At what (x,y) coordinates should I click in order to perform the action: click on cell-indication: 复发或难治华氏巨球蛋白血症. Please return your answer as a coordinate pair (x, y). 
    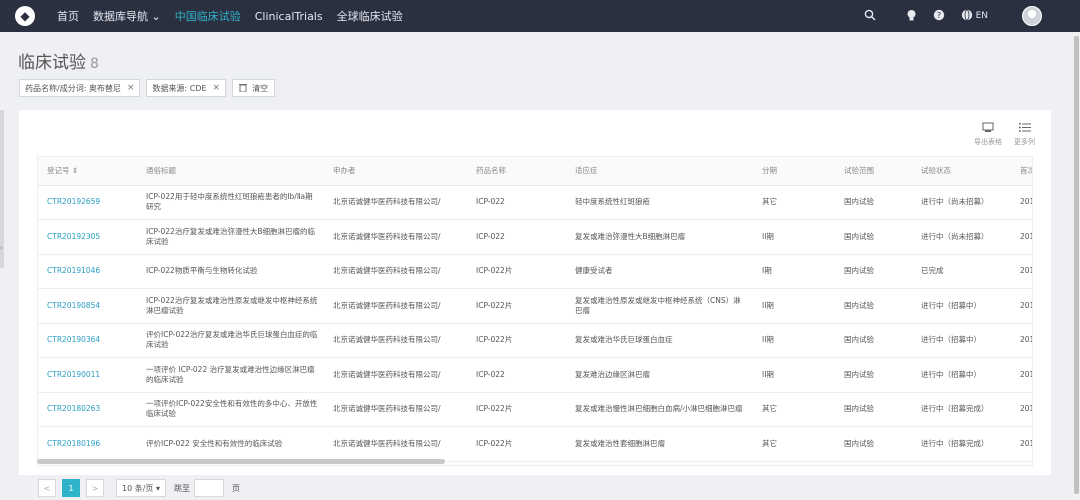
    Looking at the image, I should click on (659, 340).